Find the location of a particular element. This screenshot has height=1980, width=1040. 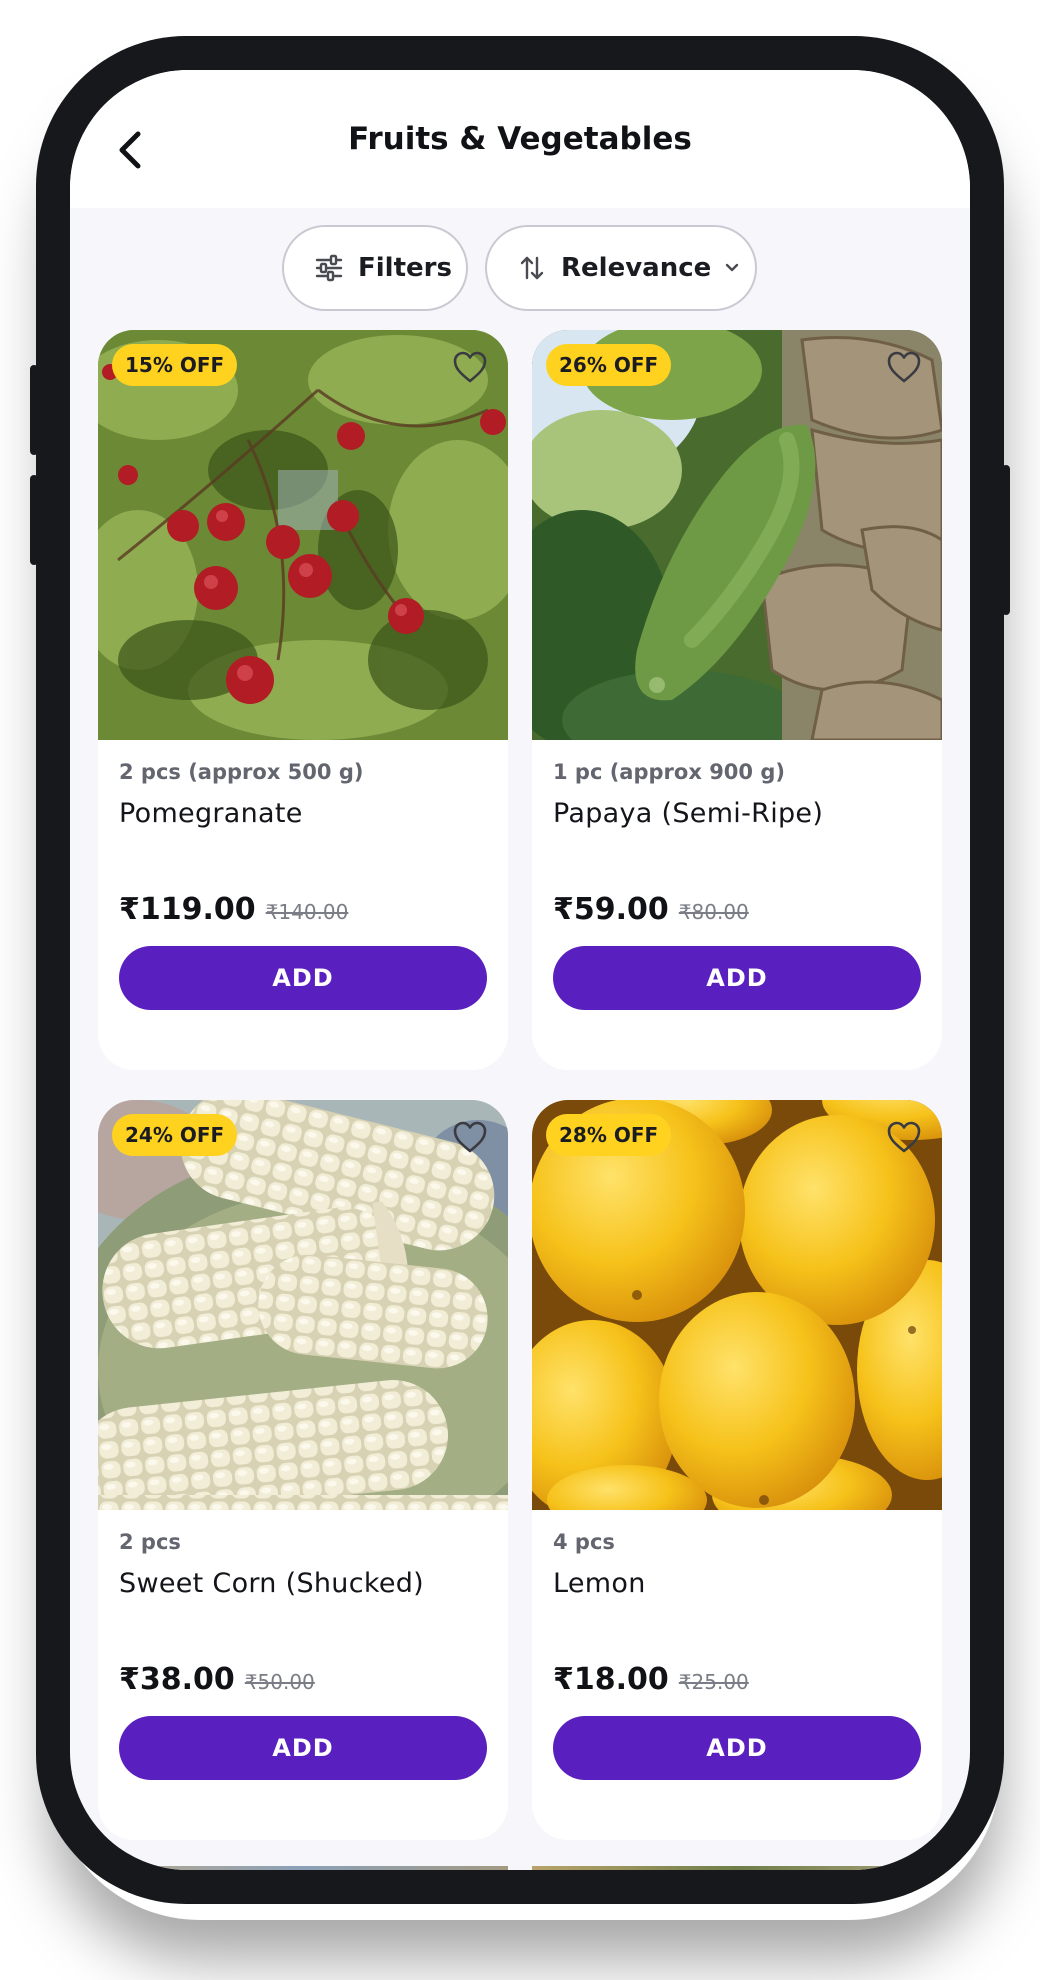

product-image-lemon is located at coordinates (737, 1305).